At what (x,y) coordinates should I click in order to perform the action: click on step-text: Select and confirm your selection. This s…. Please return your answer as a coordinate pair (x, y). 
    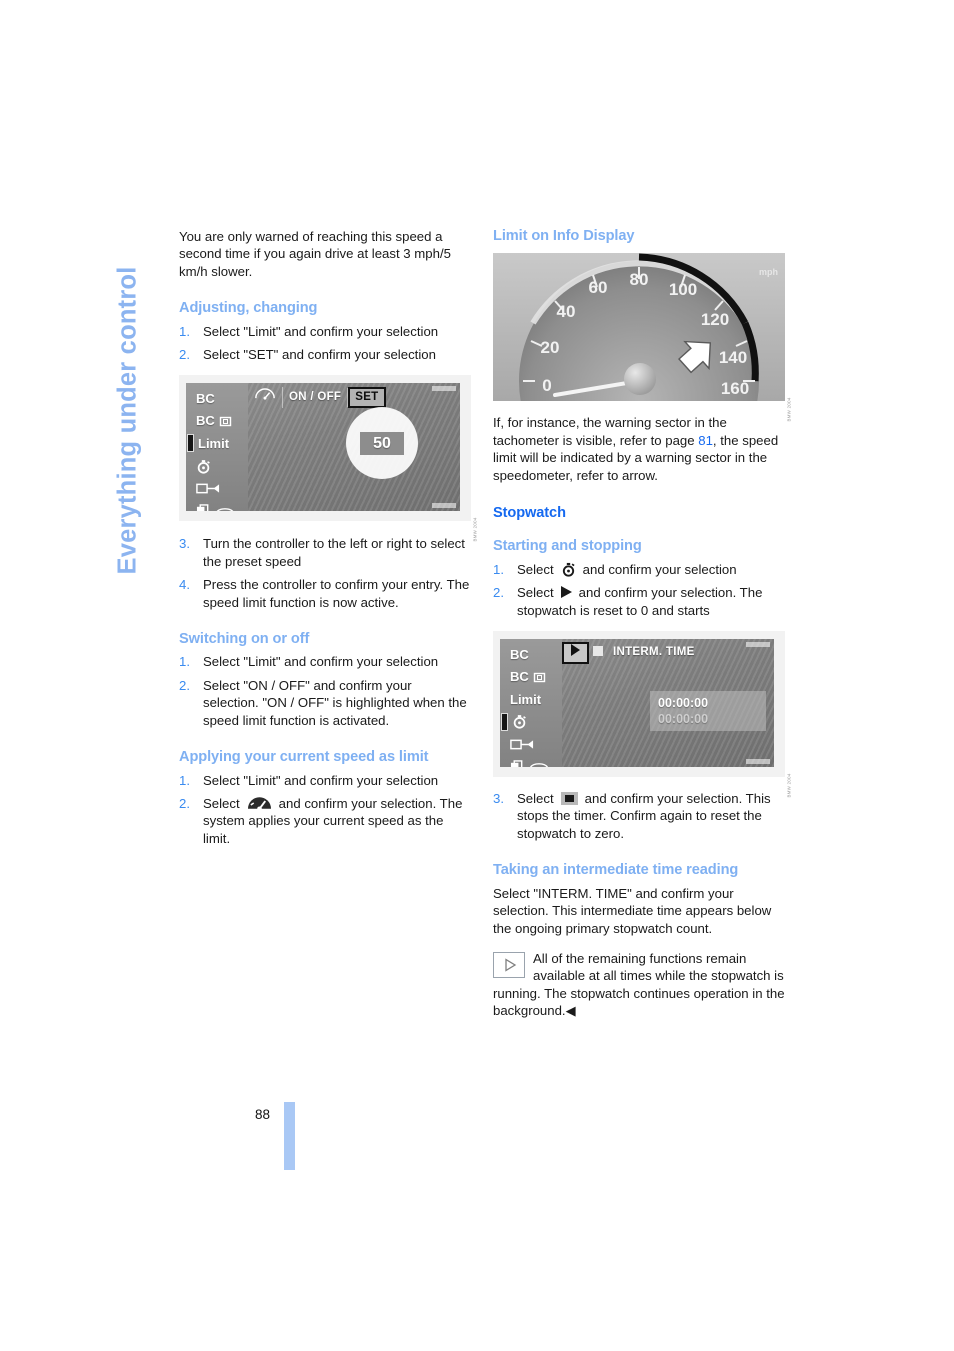
    Looking at the image, I should click on (651, 816).